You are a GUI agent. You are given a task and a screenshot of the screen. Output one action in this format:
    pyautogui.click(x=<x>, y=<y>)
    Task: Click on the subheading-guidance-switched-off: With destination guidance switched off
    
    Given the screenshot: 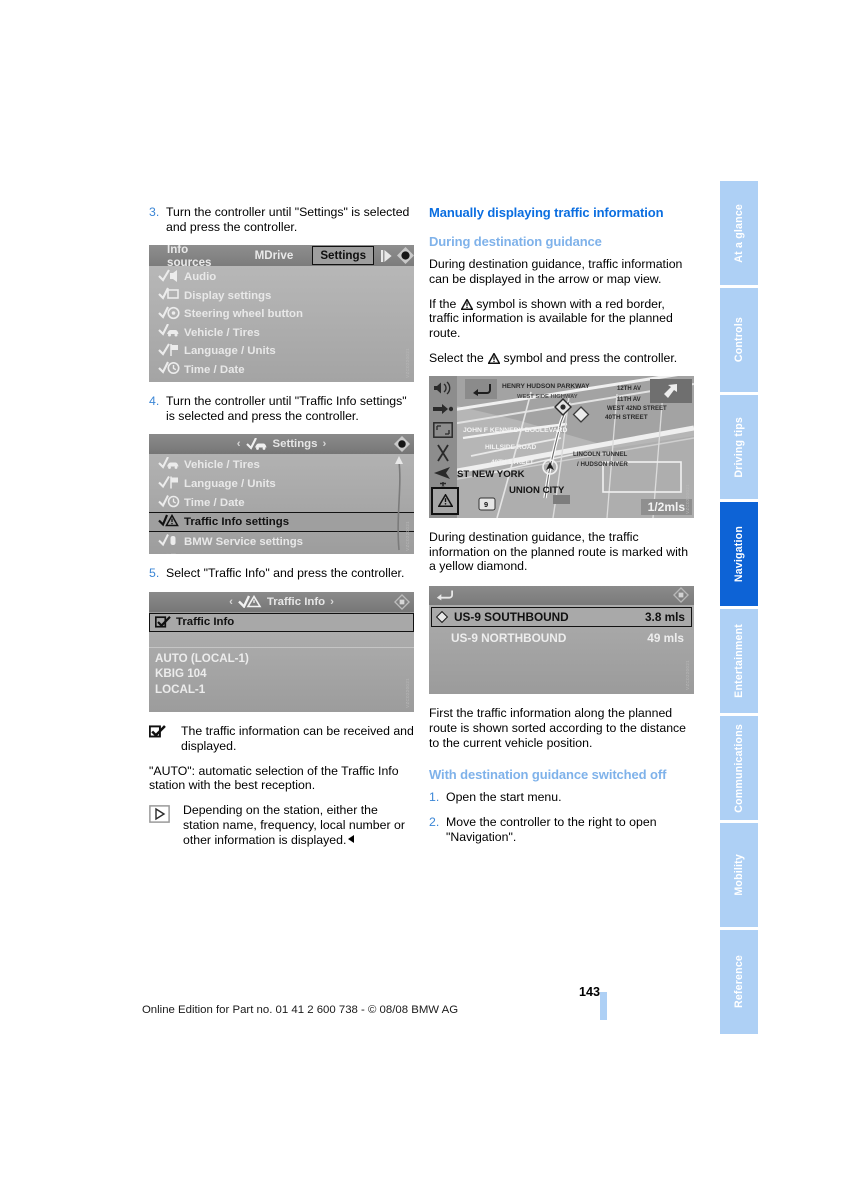 What is the action you would take?
    pyautogui.click(x=548, y=774)
    